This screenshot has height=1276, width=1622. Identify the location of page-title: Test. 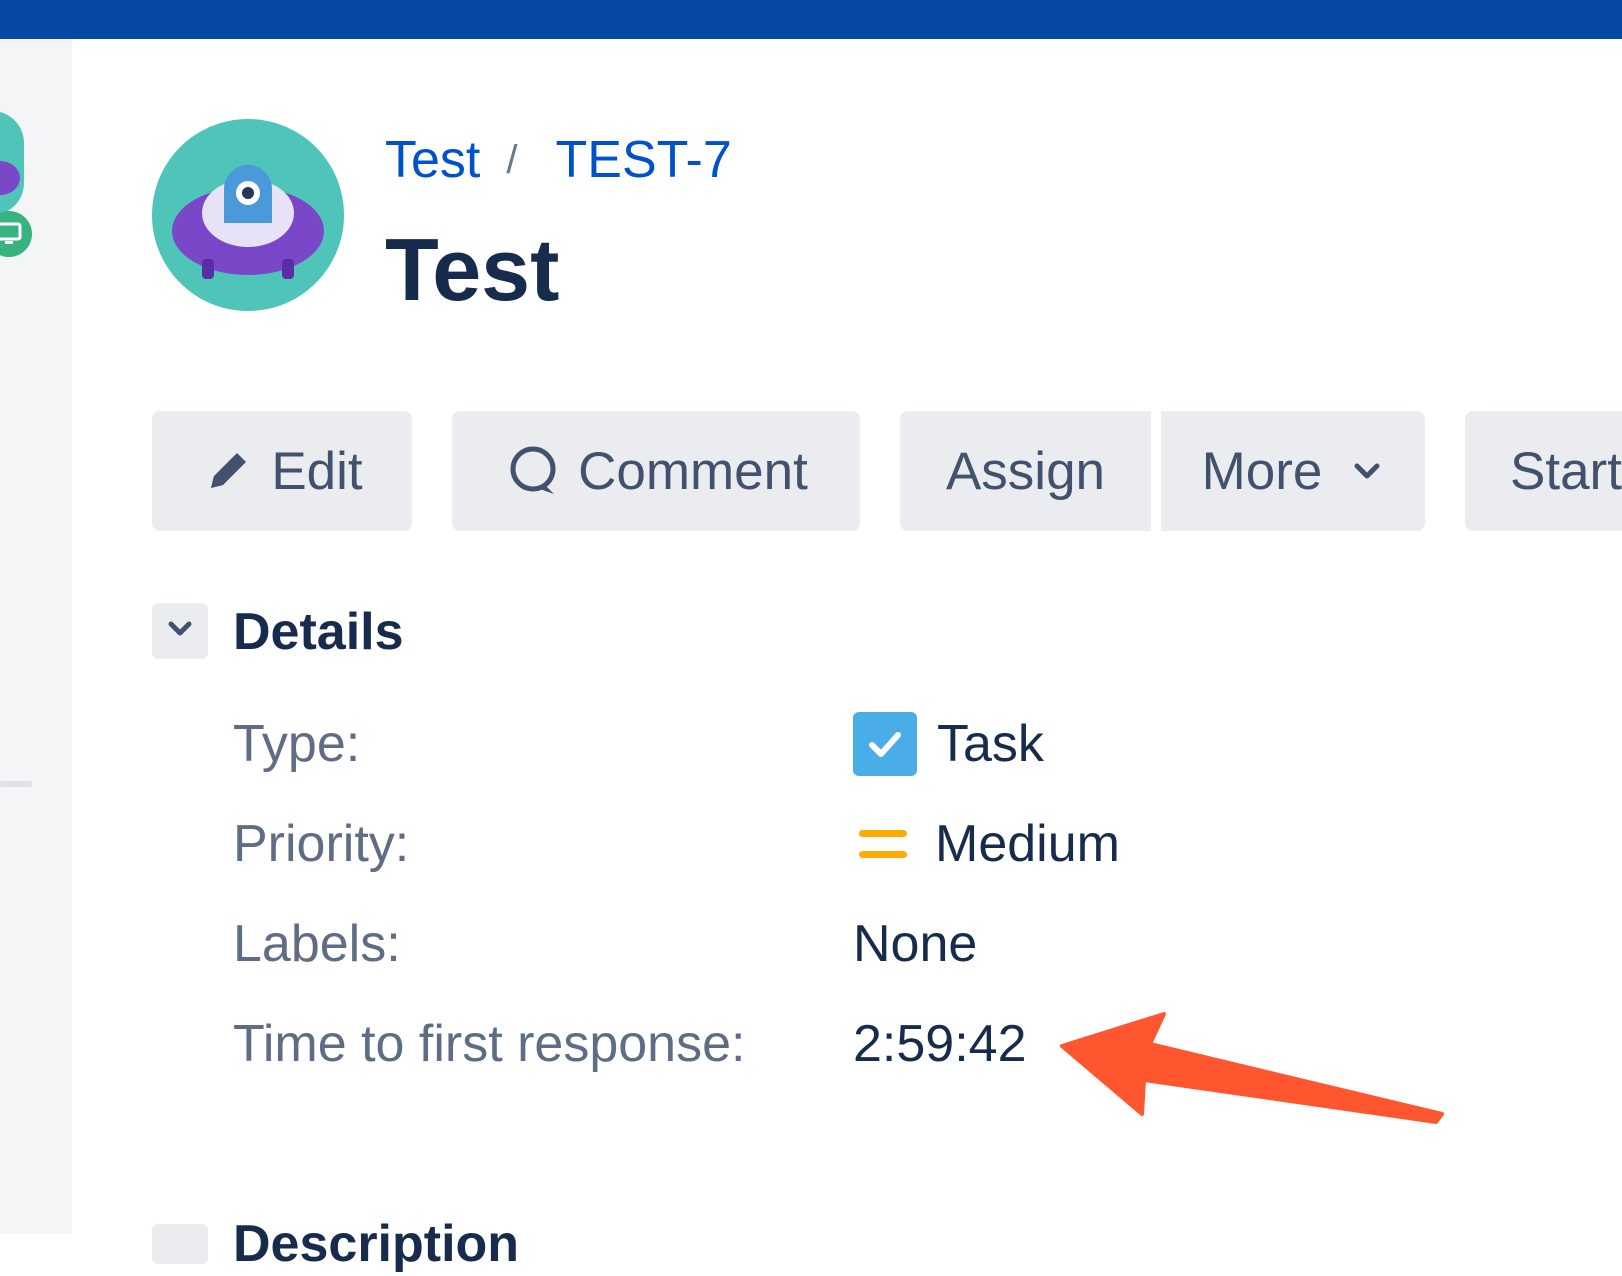
(472, 269).